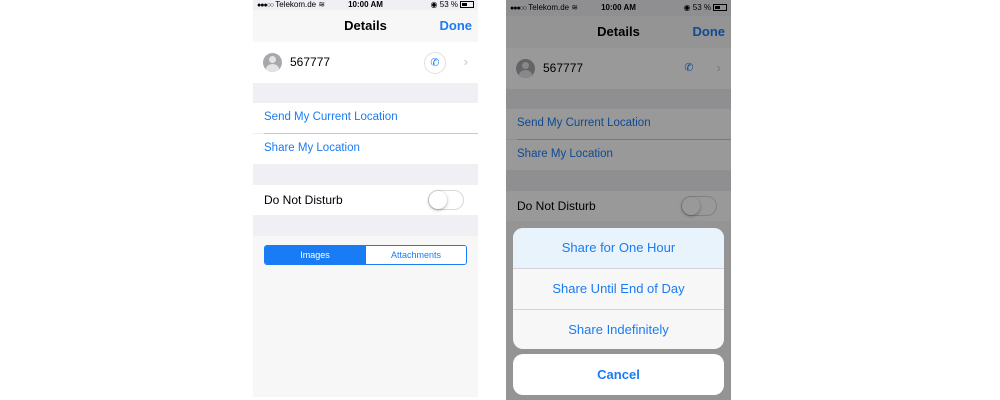 Image resolution: width=1000 pixels, height=400 pixels. I want to click on tab-attachments: Attachments, so click(415, 255).